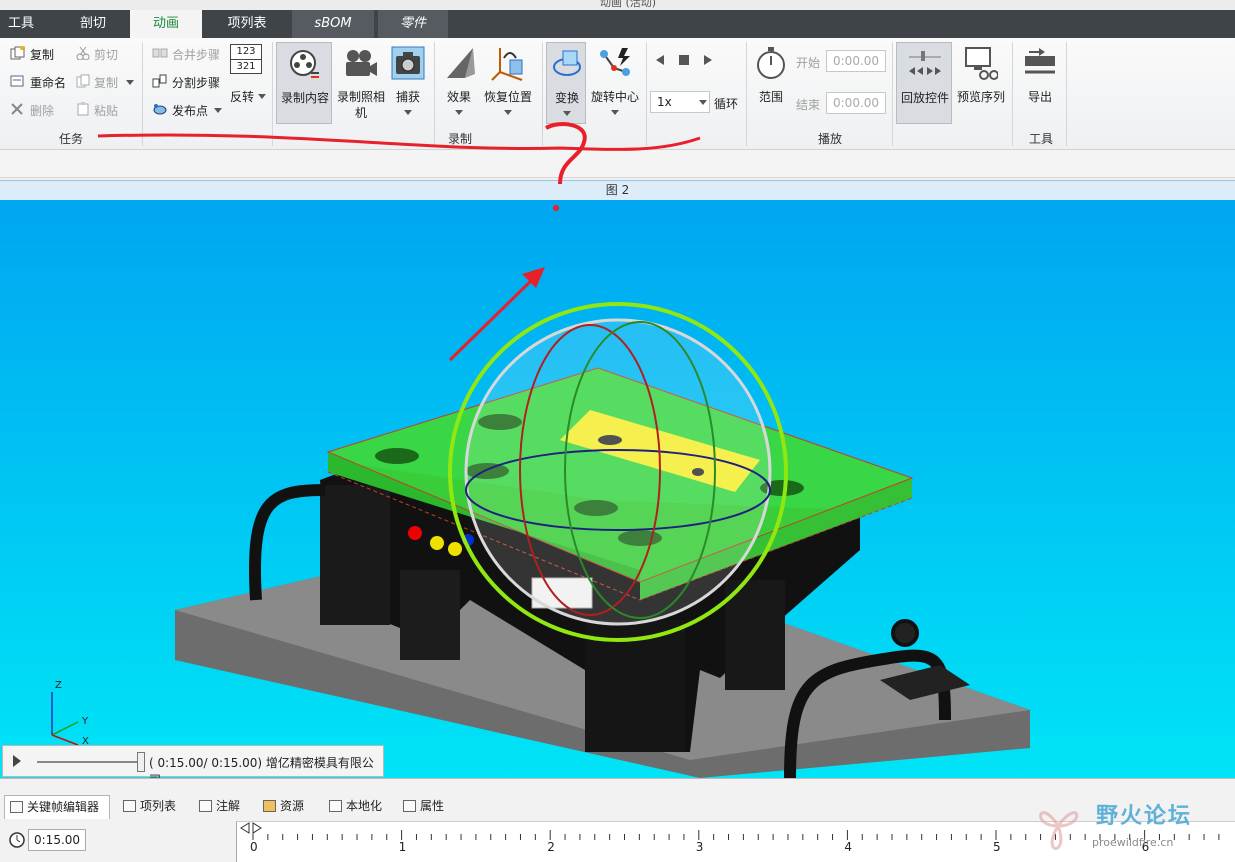  What do you see at coordinates (981, 83) in the screenshot?
I see `preview-sequence-button: 预览序列` at bounding box center [981, 83].